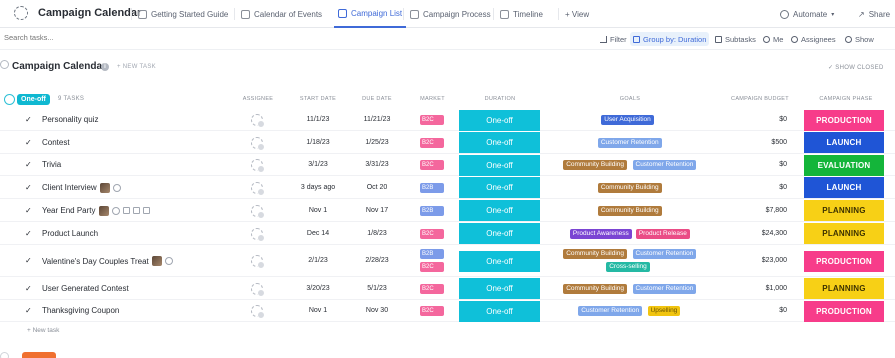 The image size is (895, 358). I want to click on column-header-start-date: START DATE, so click(318, 99).